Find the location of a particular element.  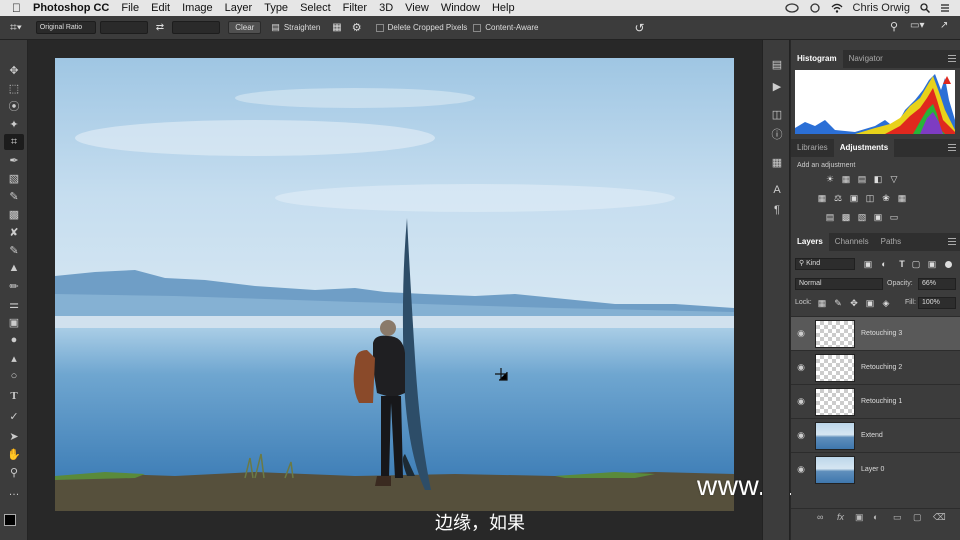

reset-icon: ↺ is located at coordinates (639, 28).